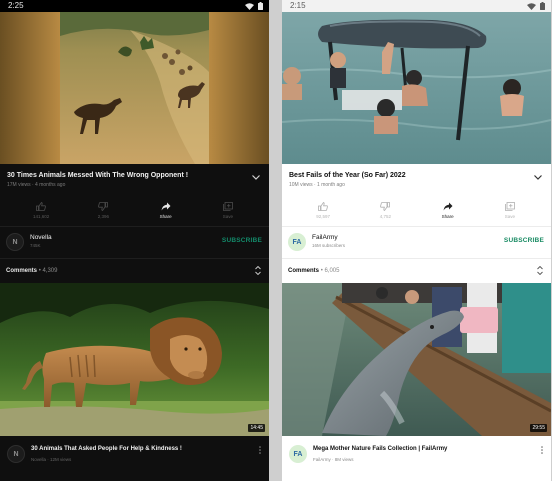 Image resolution: width=552 pixels, height=481 pixels. I want to click on comments-section: Comments • 4,309, so click(134, 270).